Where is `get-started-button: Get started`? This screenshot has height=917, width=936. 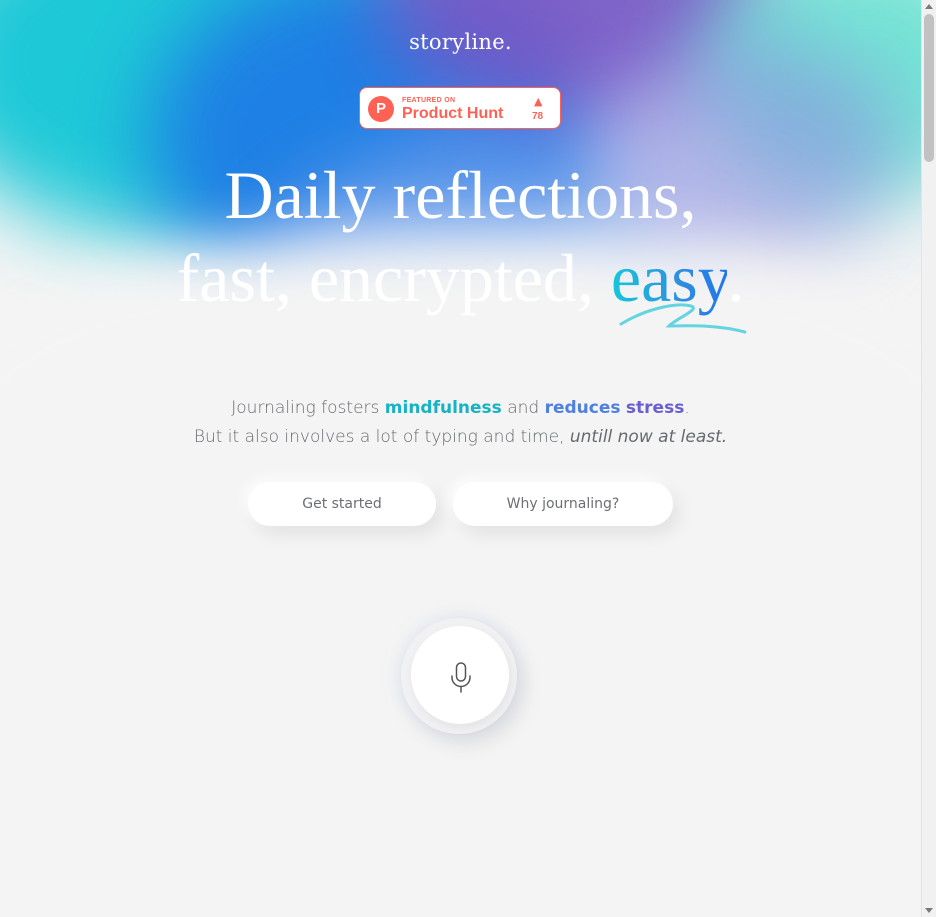 get-started-button: Get started is located at coordinates (342, 504).